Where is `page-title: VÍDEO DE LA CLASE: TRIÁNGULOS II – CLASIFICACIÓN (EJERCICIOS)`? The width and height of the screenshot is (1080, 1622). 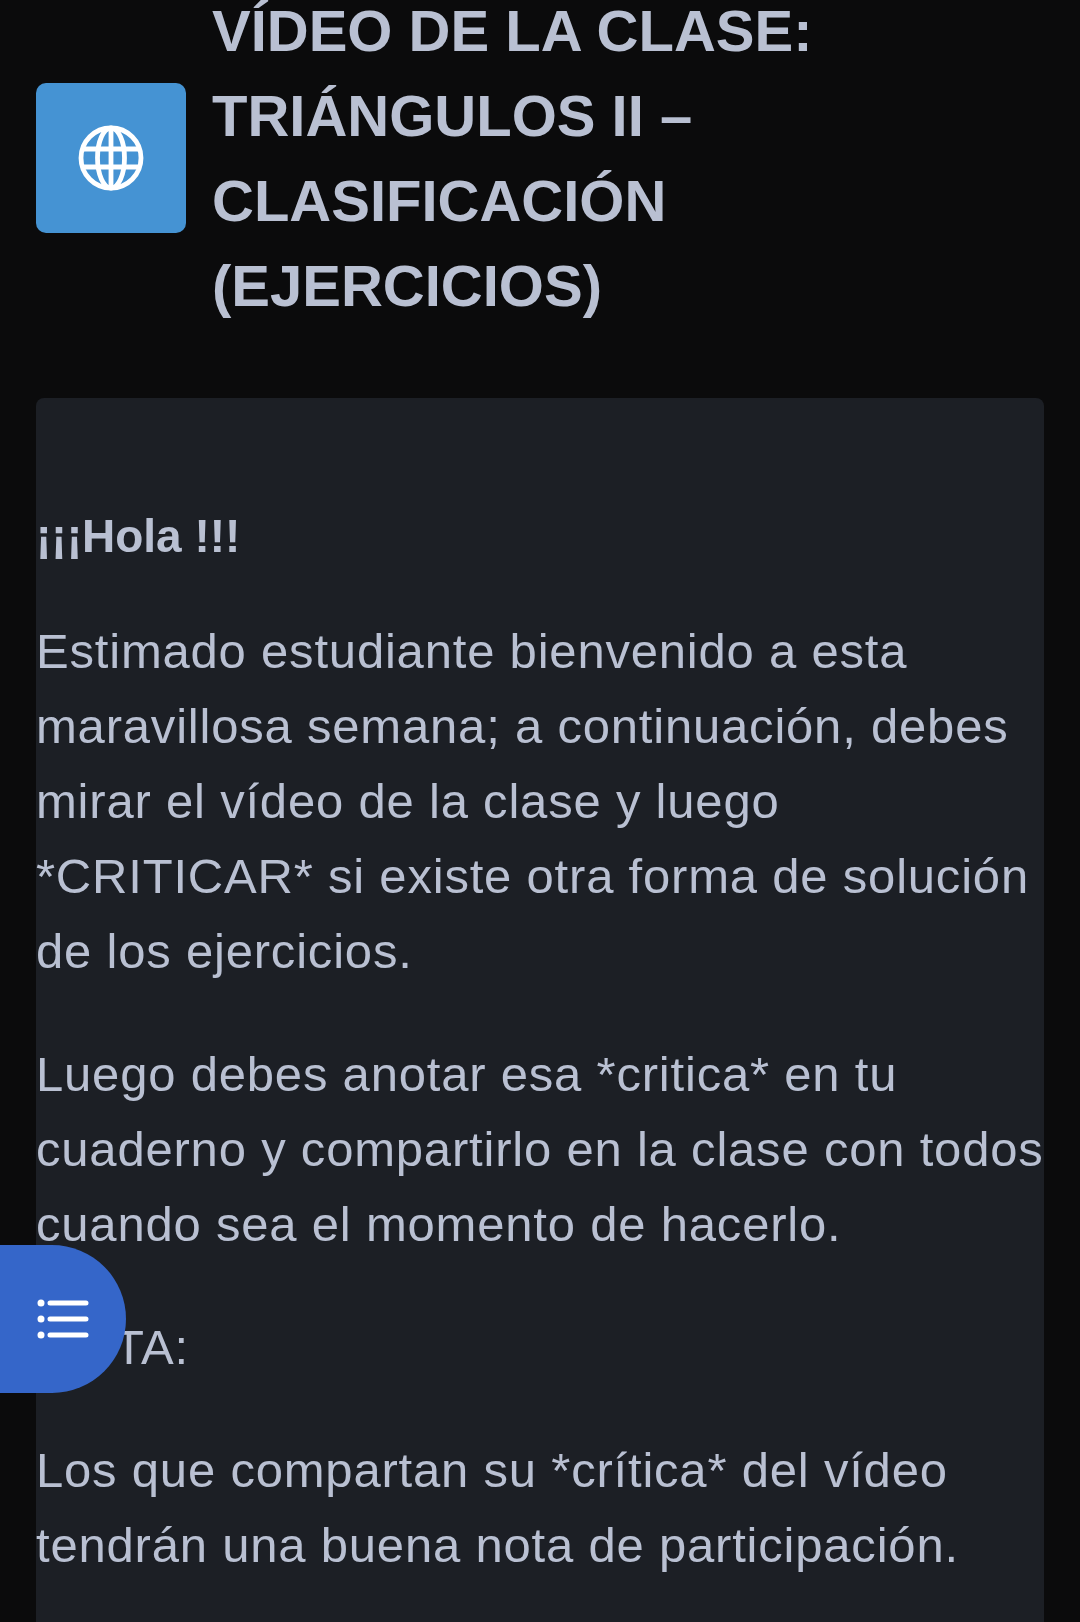 page-title: VÍDEO DE LA CLASE: TRIÁNGULOS II – CLASIFICACIÓN (EJERCICIOS) is located at coordinates (513, 160).